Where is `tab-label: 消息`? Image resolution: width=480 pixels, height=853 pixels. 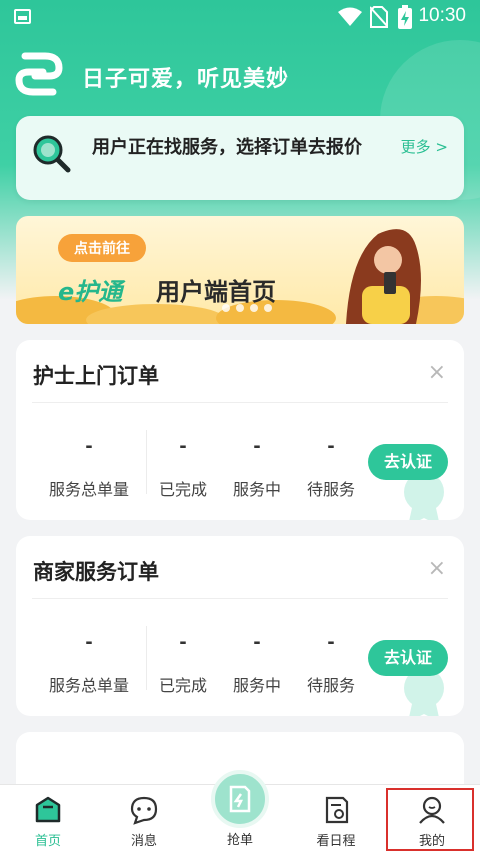 tab-label: 消息 is located at coordinates (143, 841).